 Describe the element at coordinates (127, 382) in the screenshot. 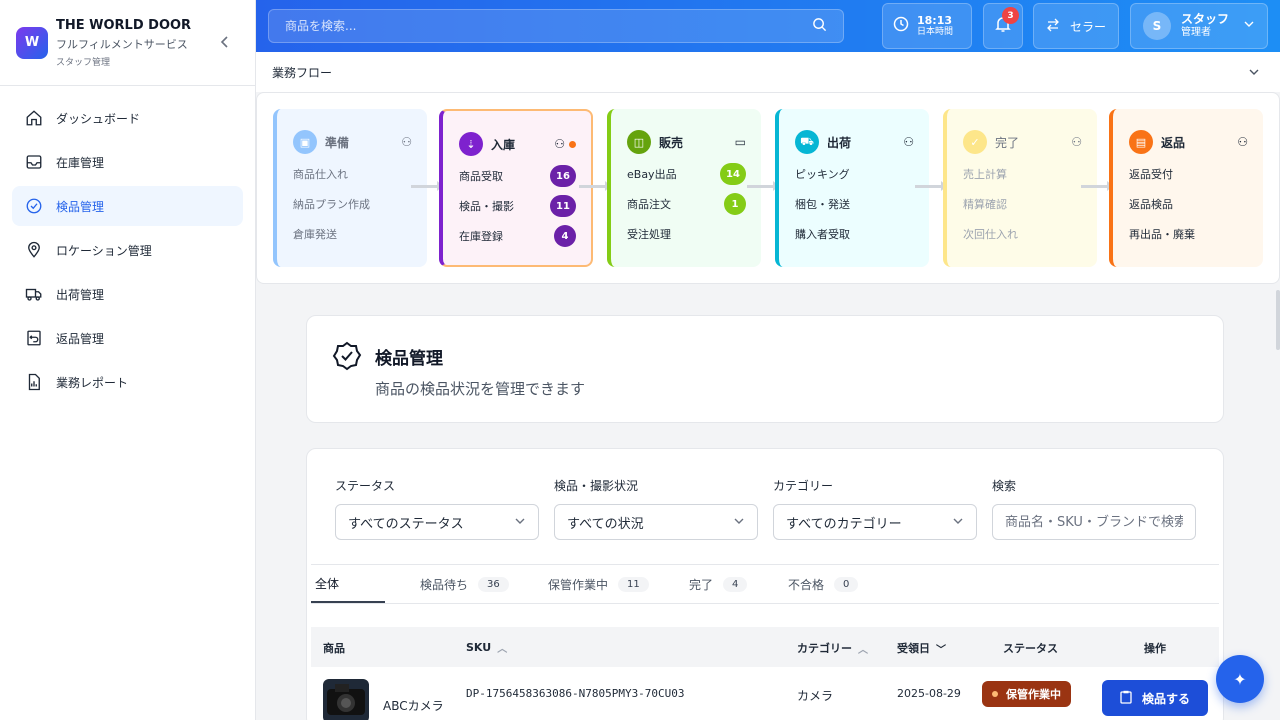

I see `sidebar-item-reports: 業務レポート` at that location.